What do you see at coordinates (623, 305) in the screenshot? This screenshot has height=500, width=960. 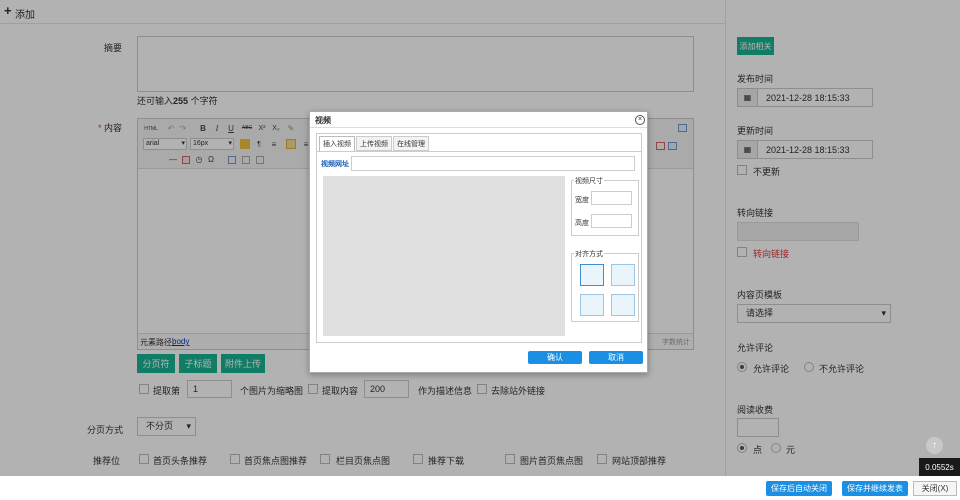 I see `align-center-icon` at bounding box center [623, 305].